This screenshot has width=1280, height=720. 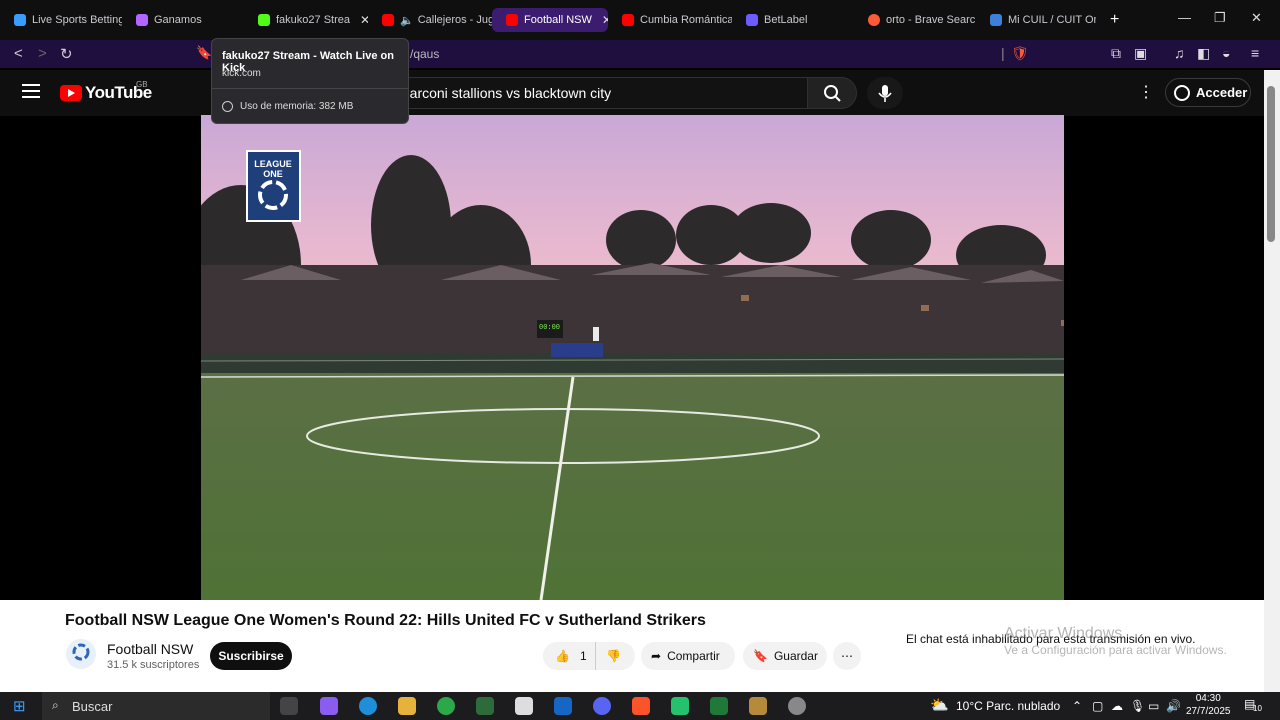 I want to click on tooltip-memory: Uso de memoria: 382 MB, so click(x=297, y=106).